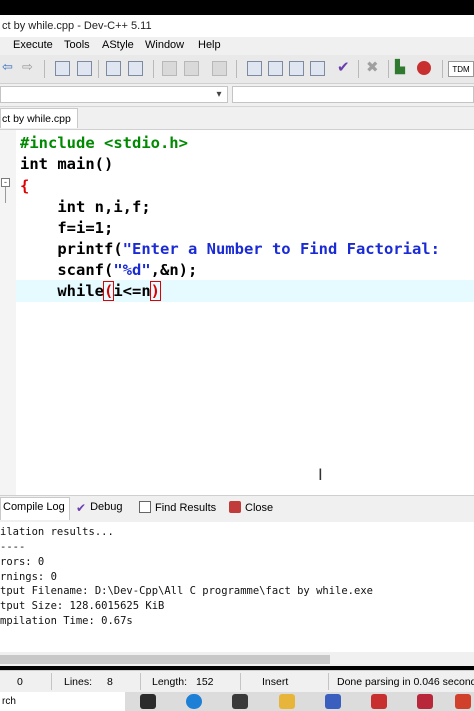 The image size is (474, 711). I want to click on fold-marker-icon: -, so click(5, 182).